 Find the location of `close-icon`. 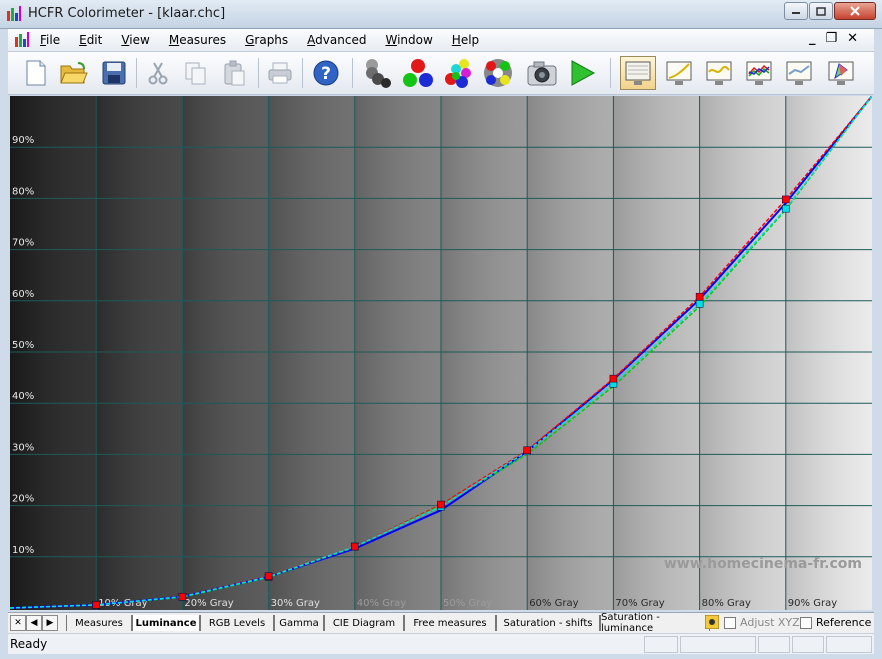

close-icon is located at coordinates (855, 11).